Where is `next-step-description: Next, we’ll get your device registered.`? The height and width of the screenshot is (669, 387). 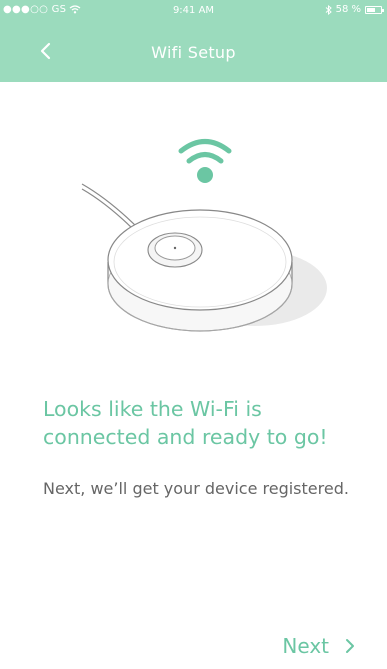 next-step-description: Next, we’ll get your device registered. is located at coordinates (196, 488).